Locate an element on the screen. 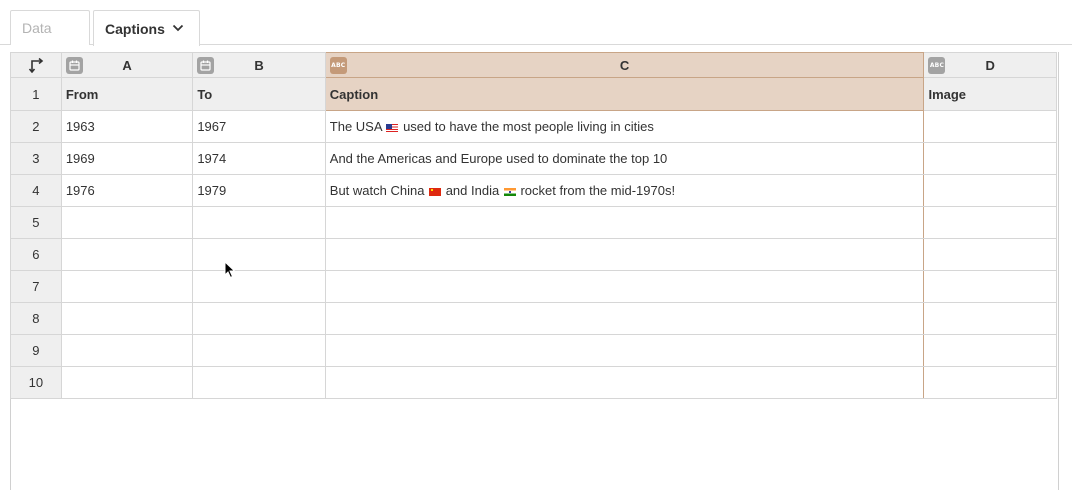  cell-header-from: From is located at coordinates (127, 94).